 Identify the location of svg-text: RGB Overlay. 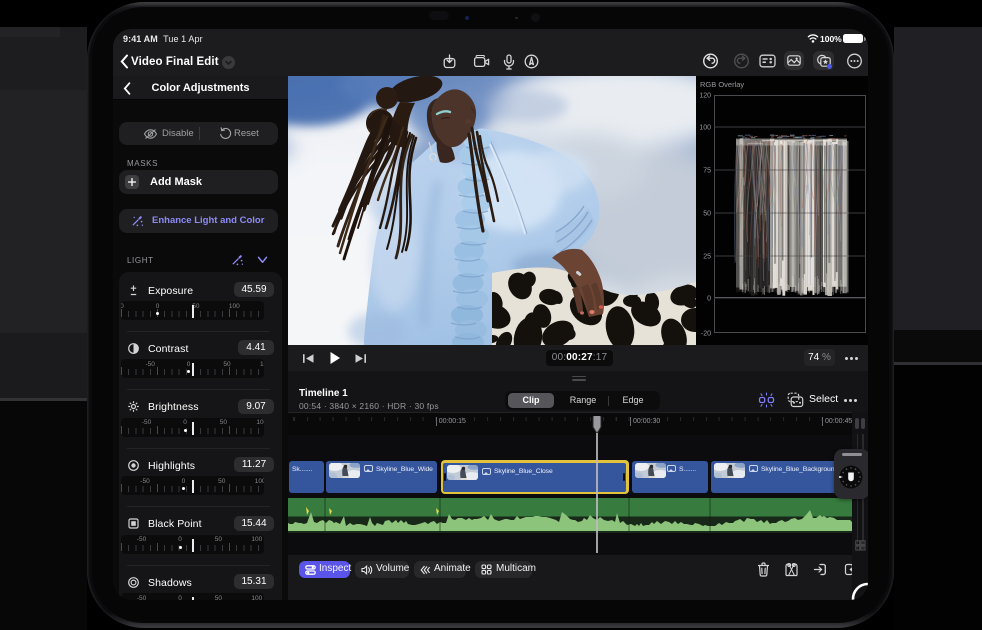
(722, 84).